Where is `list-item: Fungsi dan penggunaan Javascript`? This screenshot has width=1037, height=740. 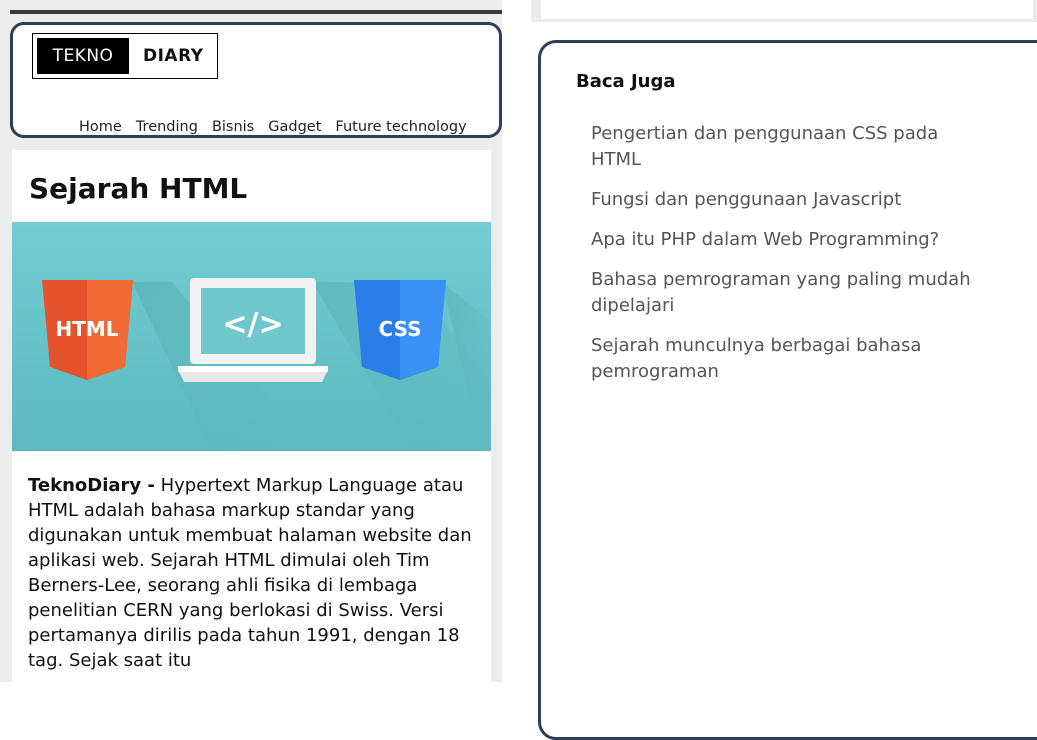 list-item: Fungsi dan penggunaan Javascript is located at coordinates (791, 200).